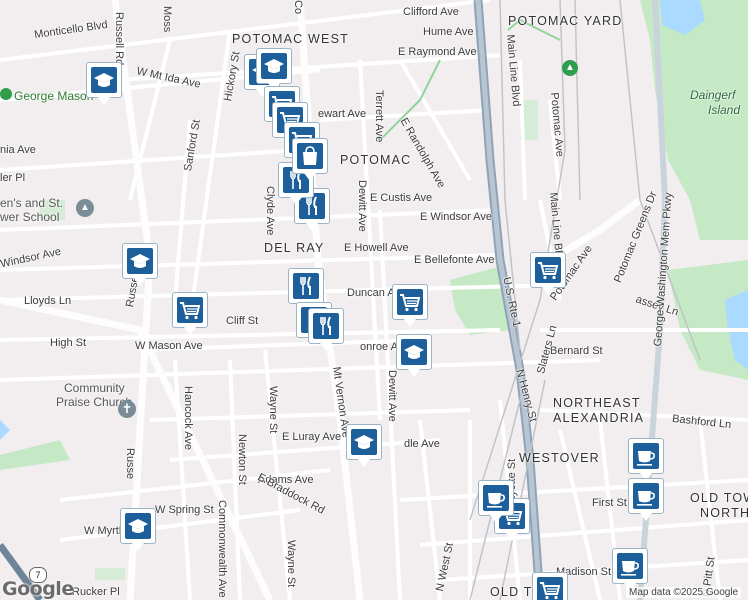  Describe the element at coordinates (94, 388) in the screenshot. I see `poi-label: Community` at that location.